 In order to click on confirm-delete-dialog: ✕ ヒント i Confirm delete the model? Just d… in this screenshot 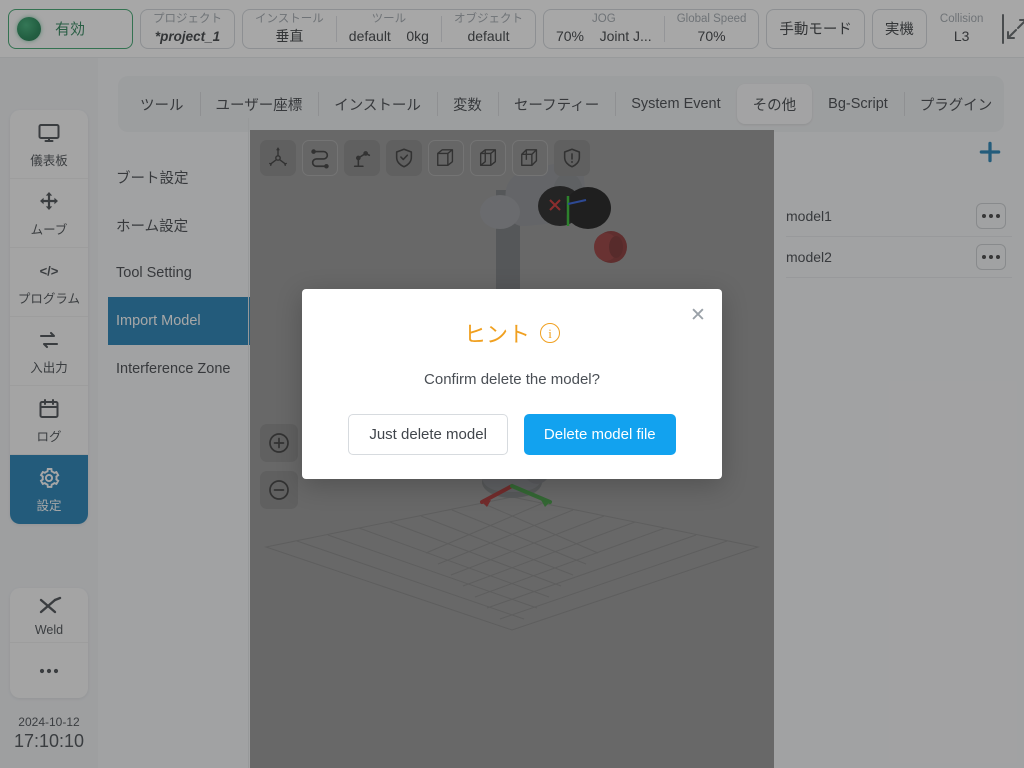, I will do `click(512, 384)`.